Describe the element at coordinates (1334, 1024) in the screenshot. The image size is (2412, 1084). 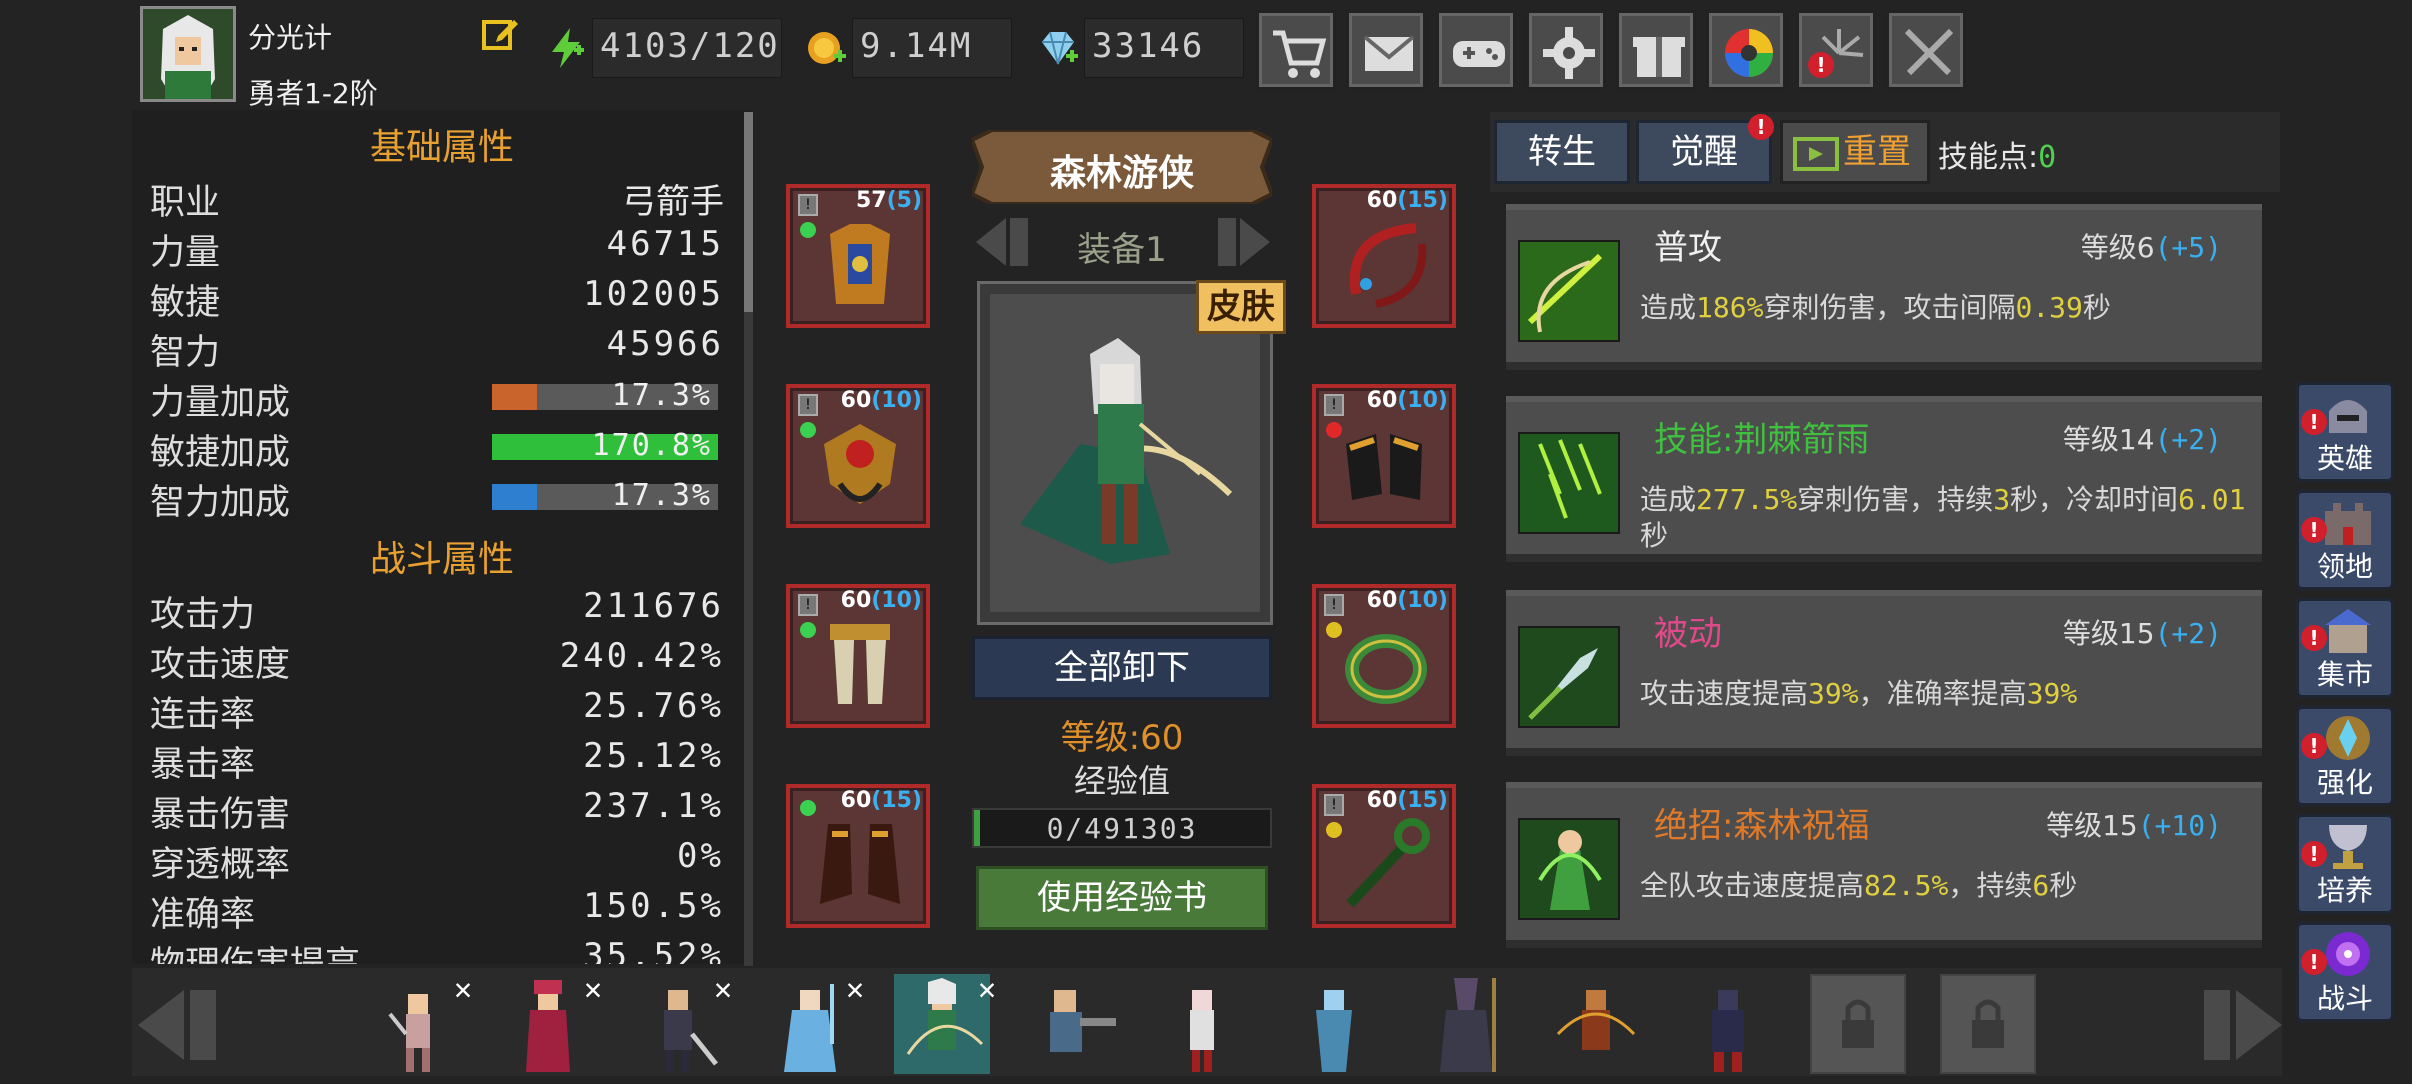
I see `roster-hero-frost-spirit` at that location.